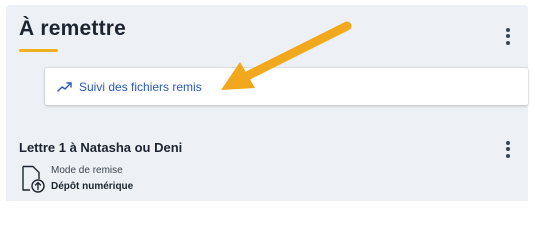 This screenshot has height=240, width=535. What do you see at coordinates (508, 36) in the screenshot?
I see `section-more-options-icon` at bounding box center [508, 36].